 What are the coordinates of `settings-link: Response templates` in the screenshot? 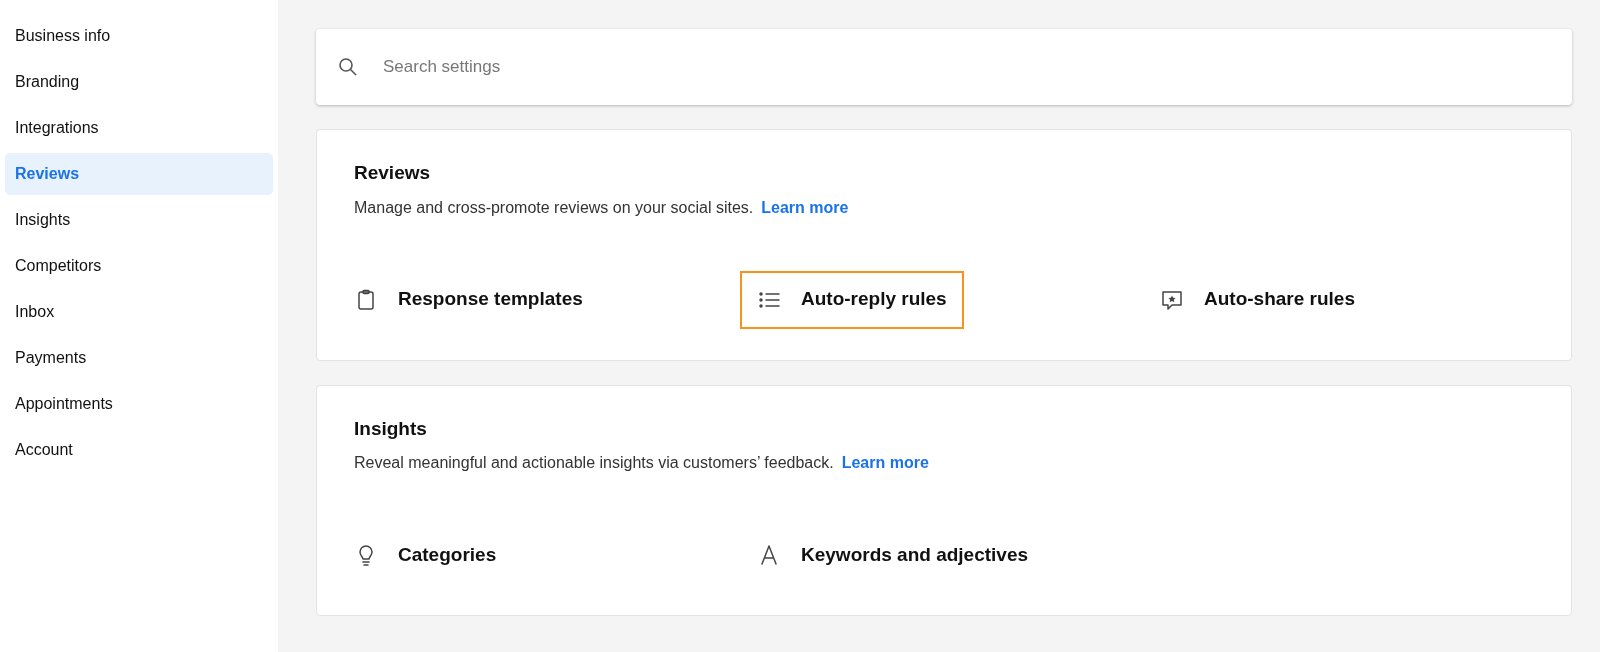 It's located at (468, 299).